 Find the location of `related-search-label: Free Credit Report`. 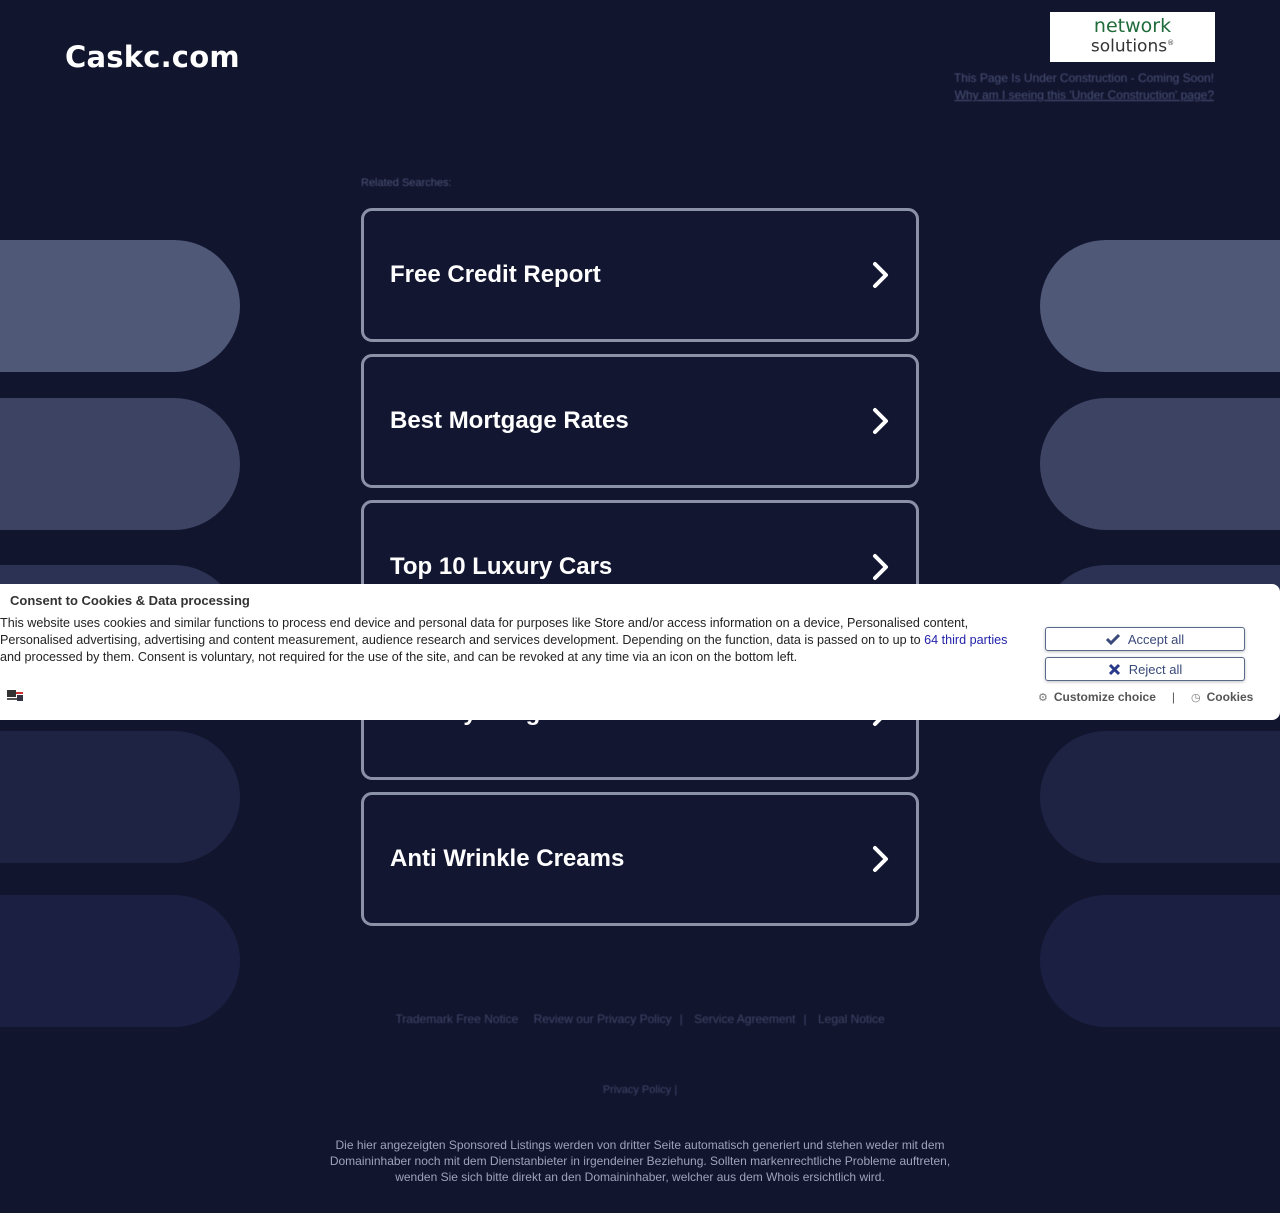

related-search-label: Free Credit Report is located at coordinates (495, 274).